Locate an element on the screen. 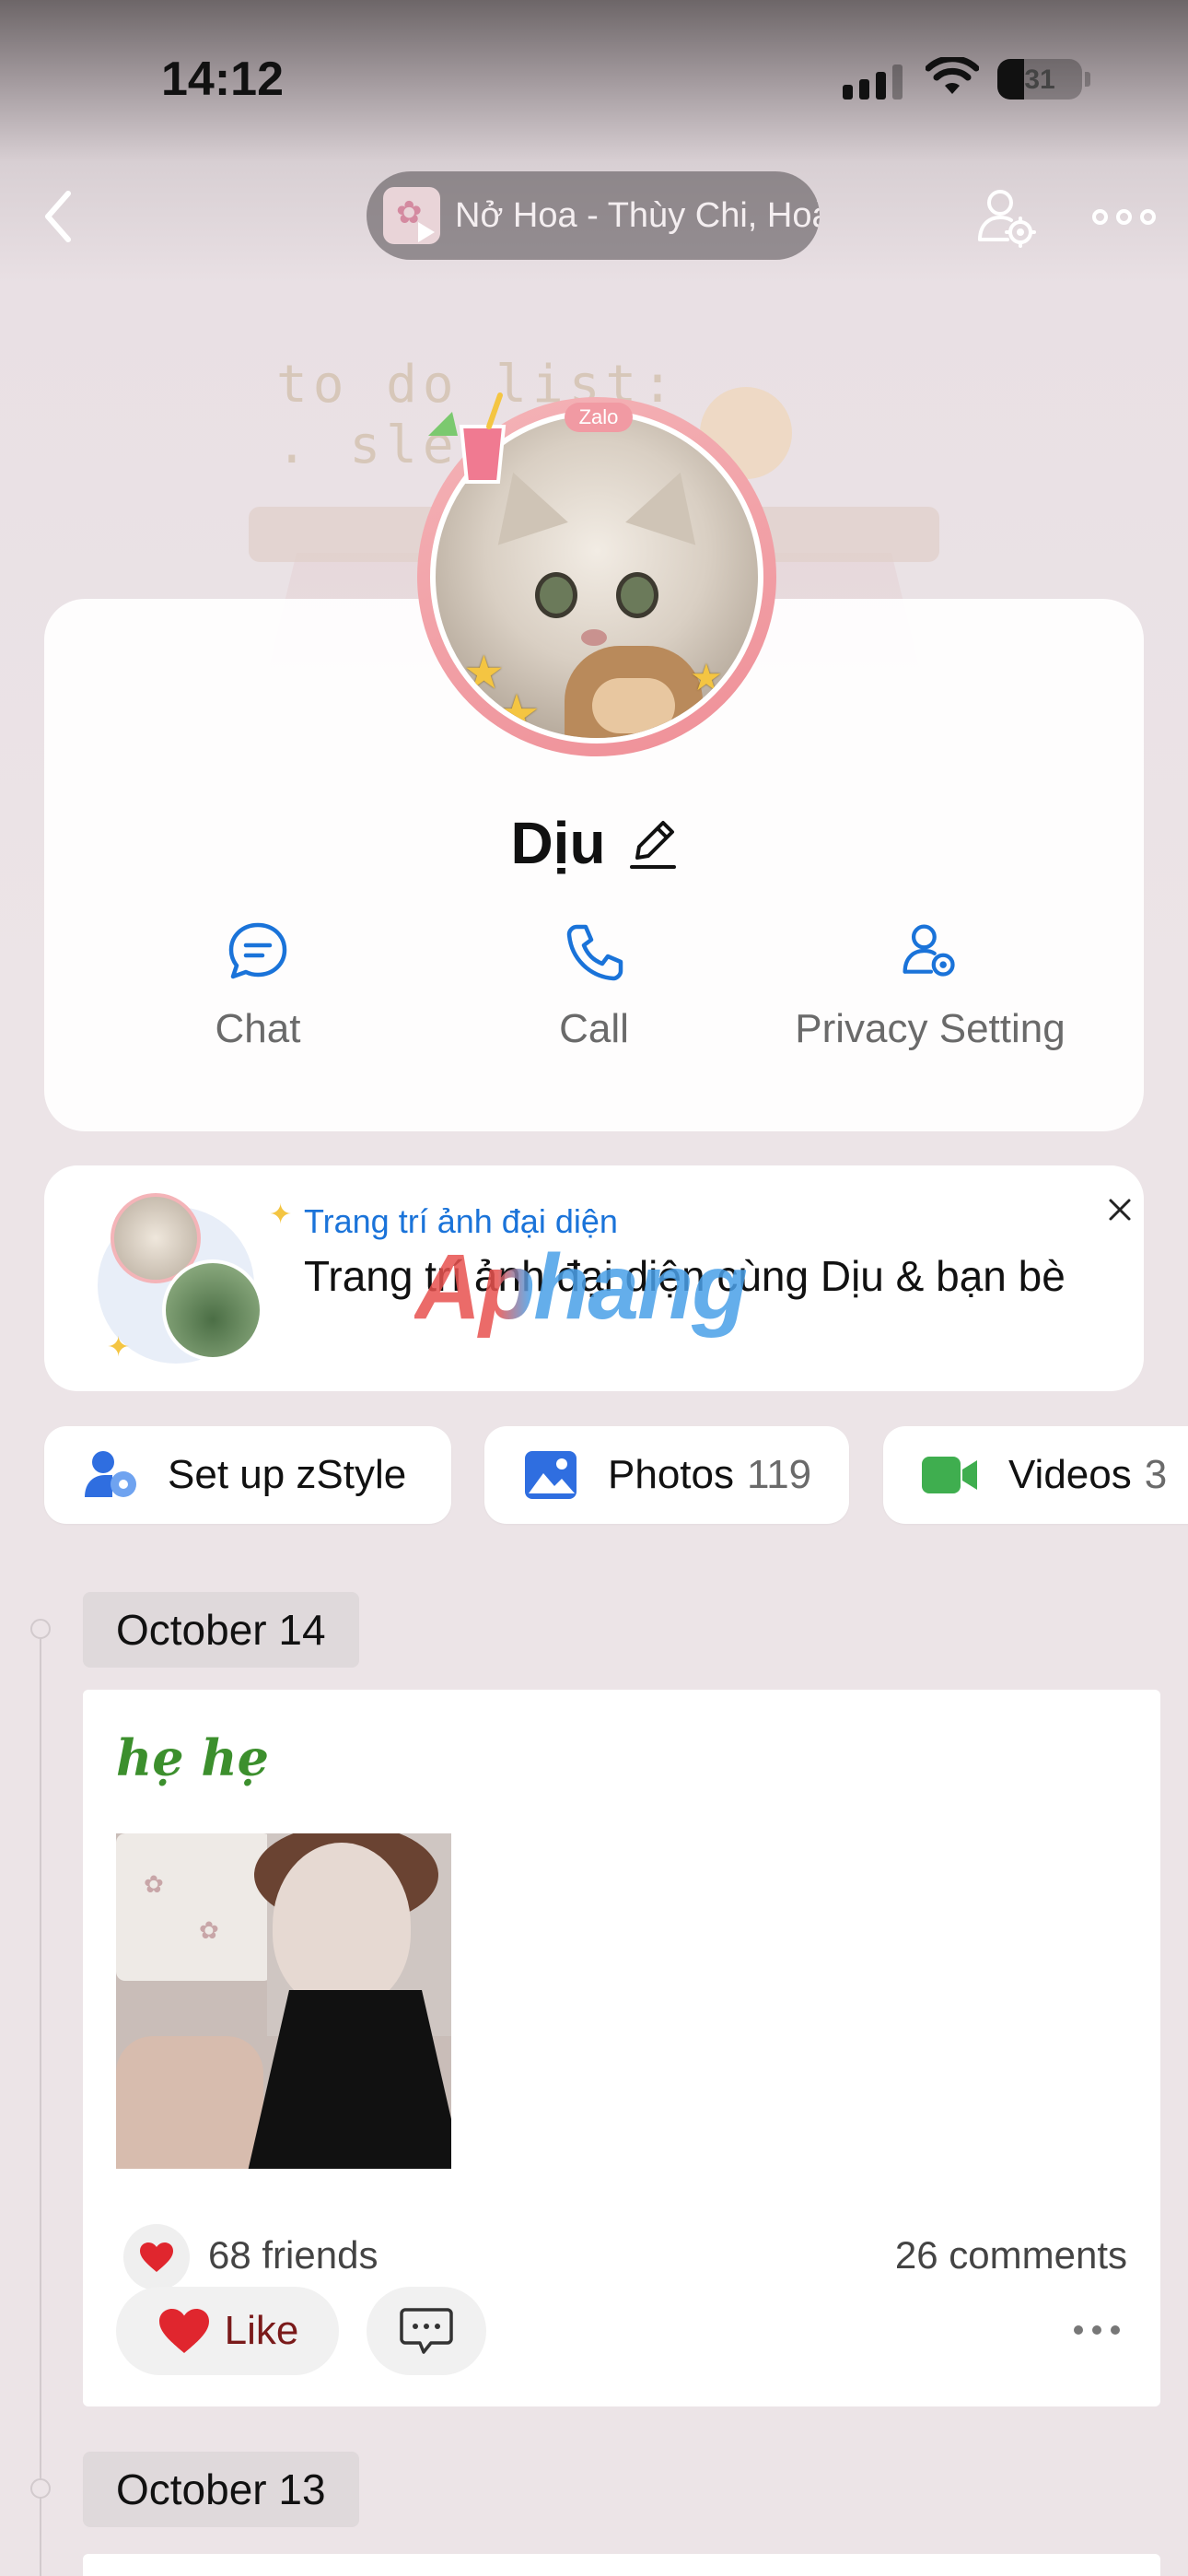 The width and height of the screenshot is (1188, 2576). reaction-count: 68 friends is located at coordinates (293, 2255).